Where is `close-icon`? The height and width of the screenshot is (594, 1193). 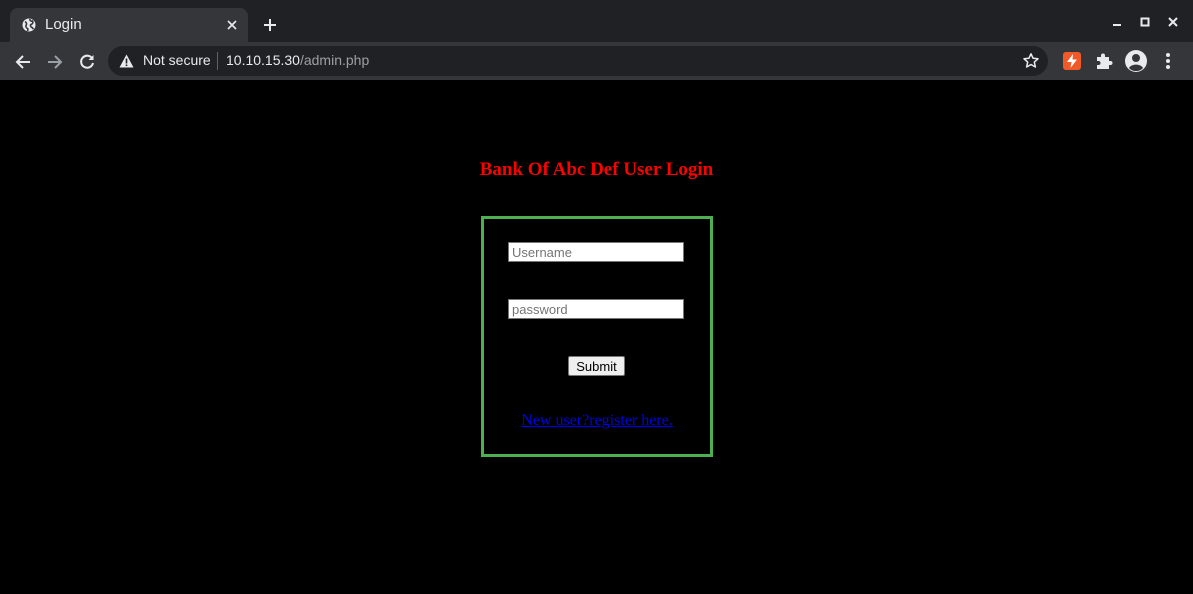
close-icon is located at coordinates (232, 25).